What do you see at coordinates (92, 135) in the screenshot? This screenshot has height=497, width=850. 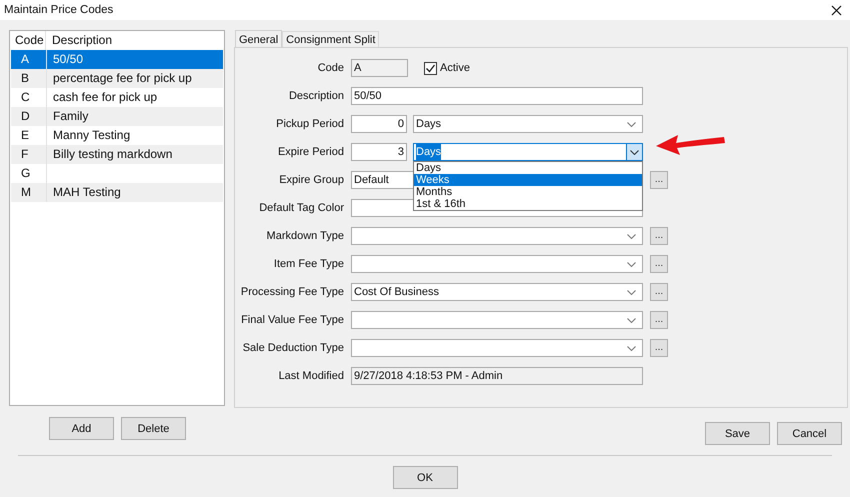 I see `table-cell-text: Manny Testing` at bounding box center [92, 135].